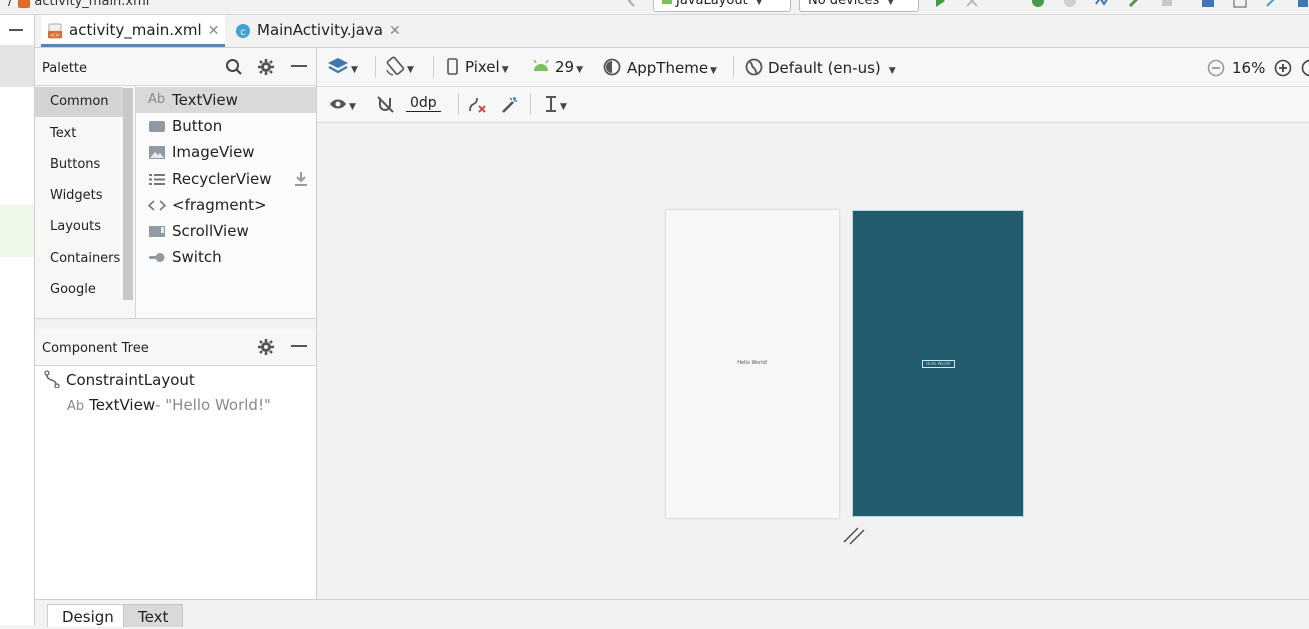 This screenshot has height=629, width=1309. I want to click on device-selector: Pixel▼, so click(478, 67).